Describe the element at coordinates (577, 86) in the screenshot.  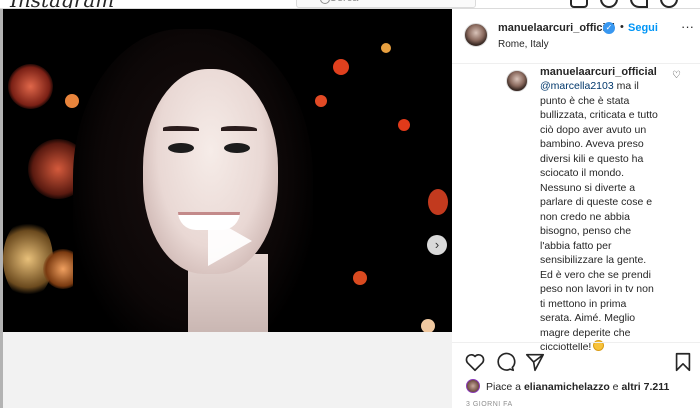
I see `mention-link: @marcella2103` at that location.